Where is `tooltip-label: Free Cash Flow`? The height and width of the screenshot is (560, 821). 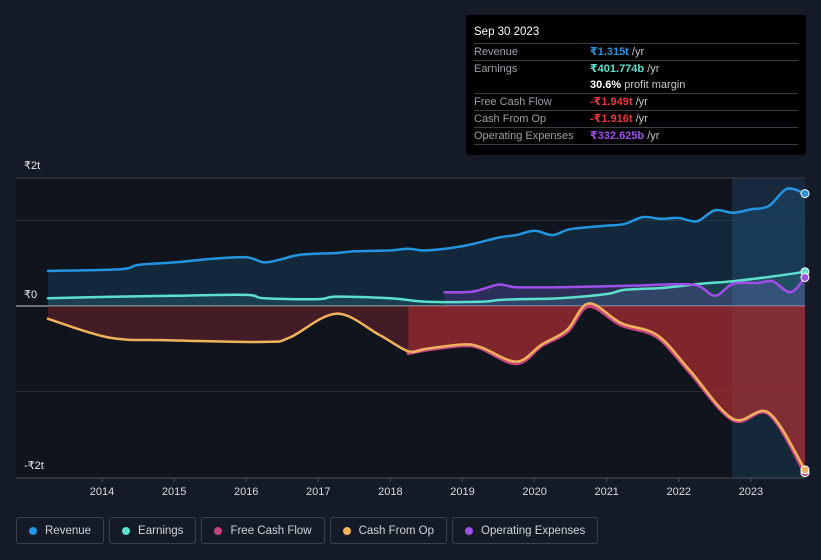 tooltip-label: Free Cash Flow is located at coordinates (513, 102).